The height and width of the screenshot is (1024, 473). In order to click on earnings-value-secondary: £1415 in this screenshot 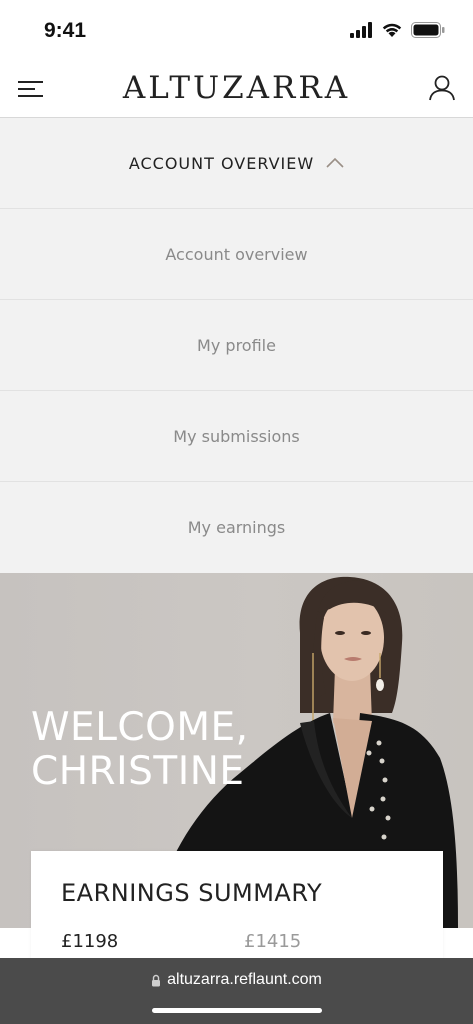, I will do `click(273, 941)`.